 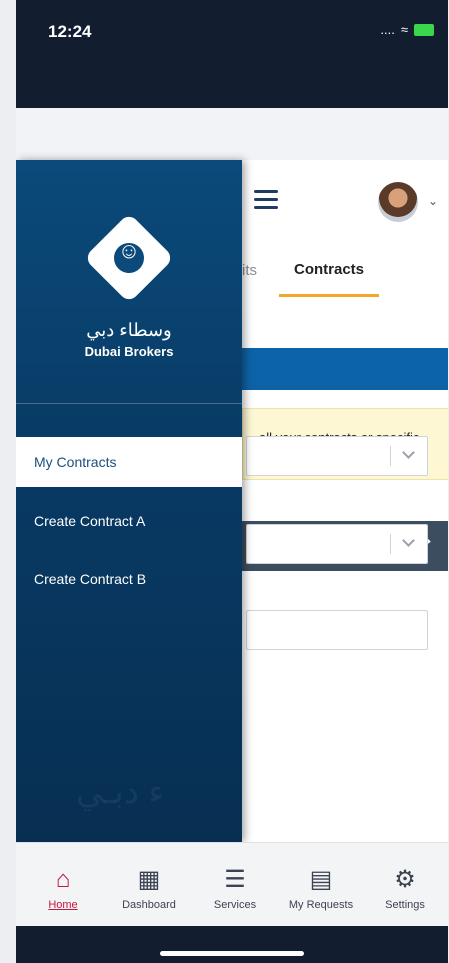 What do you see at coordinates (129, 462) in the screenshot?
I see `drawer-item-my-contracts: My Contracts` at bounding box center [129, 462].